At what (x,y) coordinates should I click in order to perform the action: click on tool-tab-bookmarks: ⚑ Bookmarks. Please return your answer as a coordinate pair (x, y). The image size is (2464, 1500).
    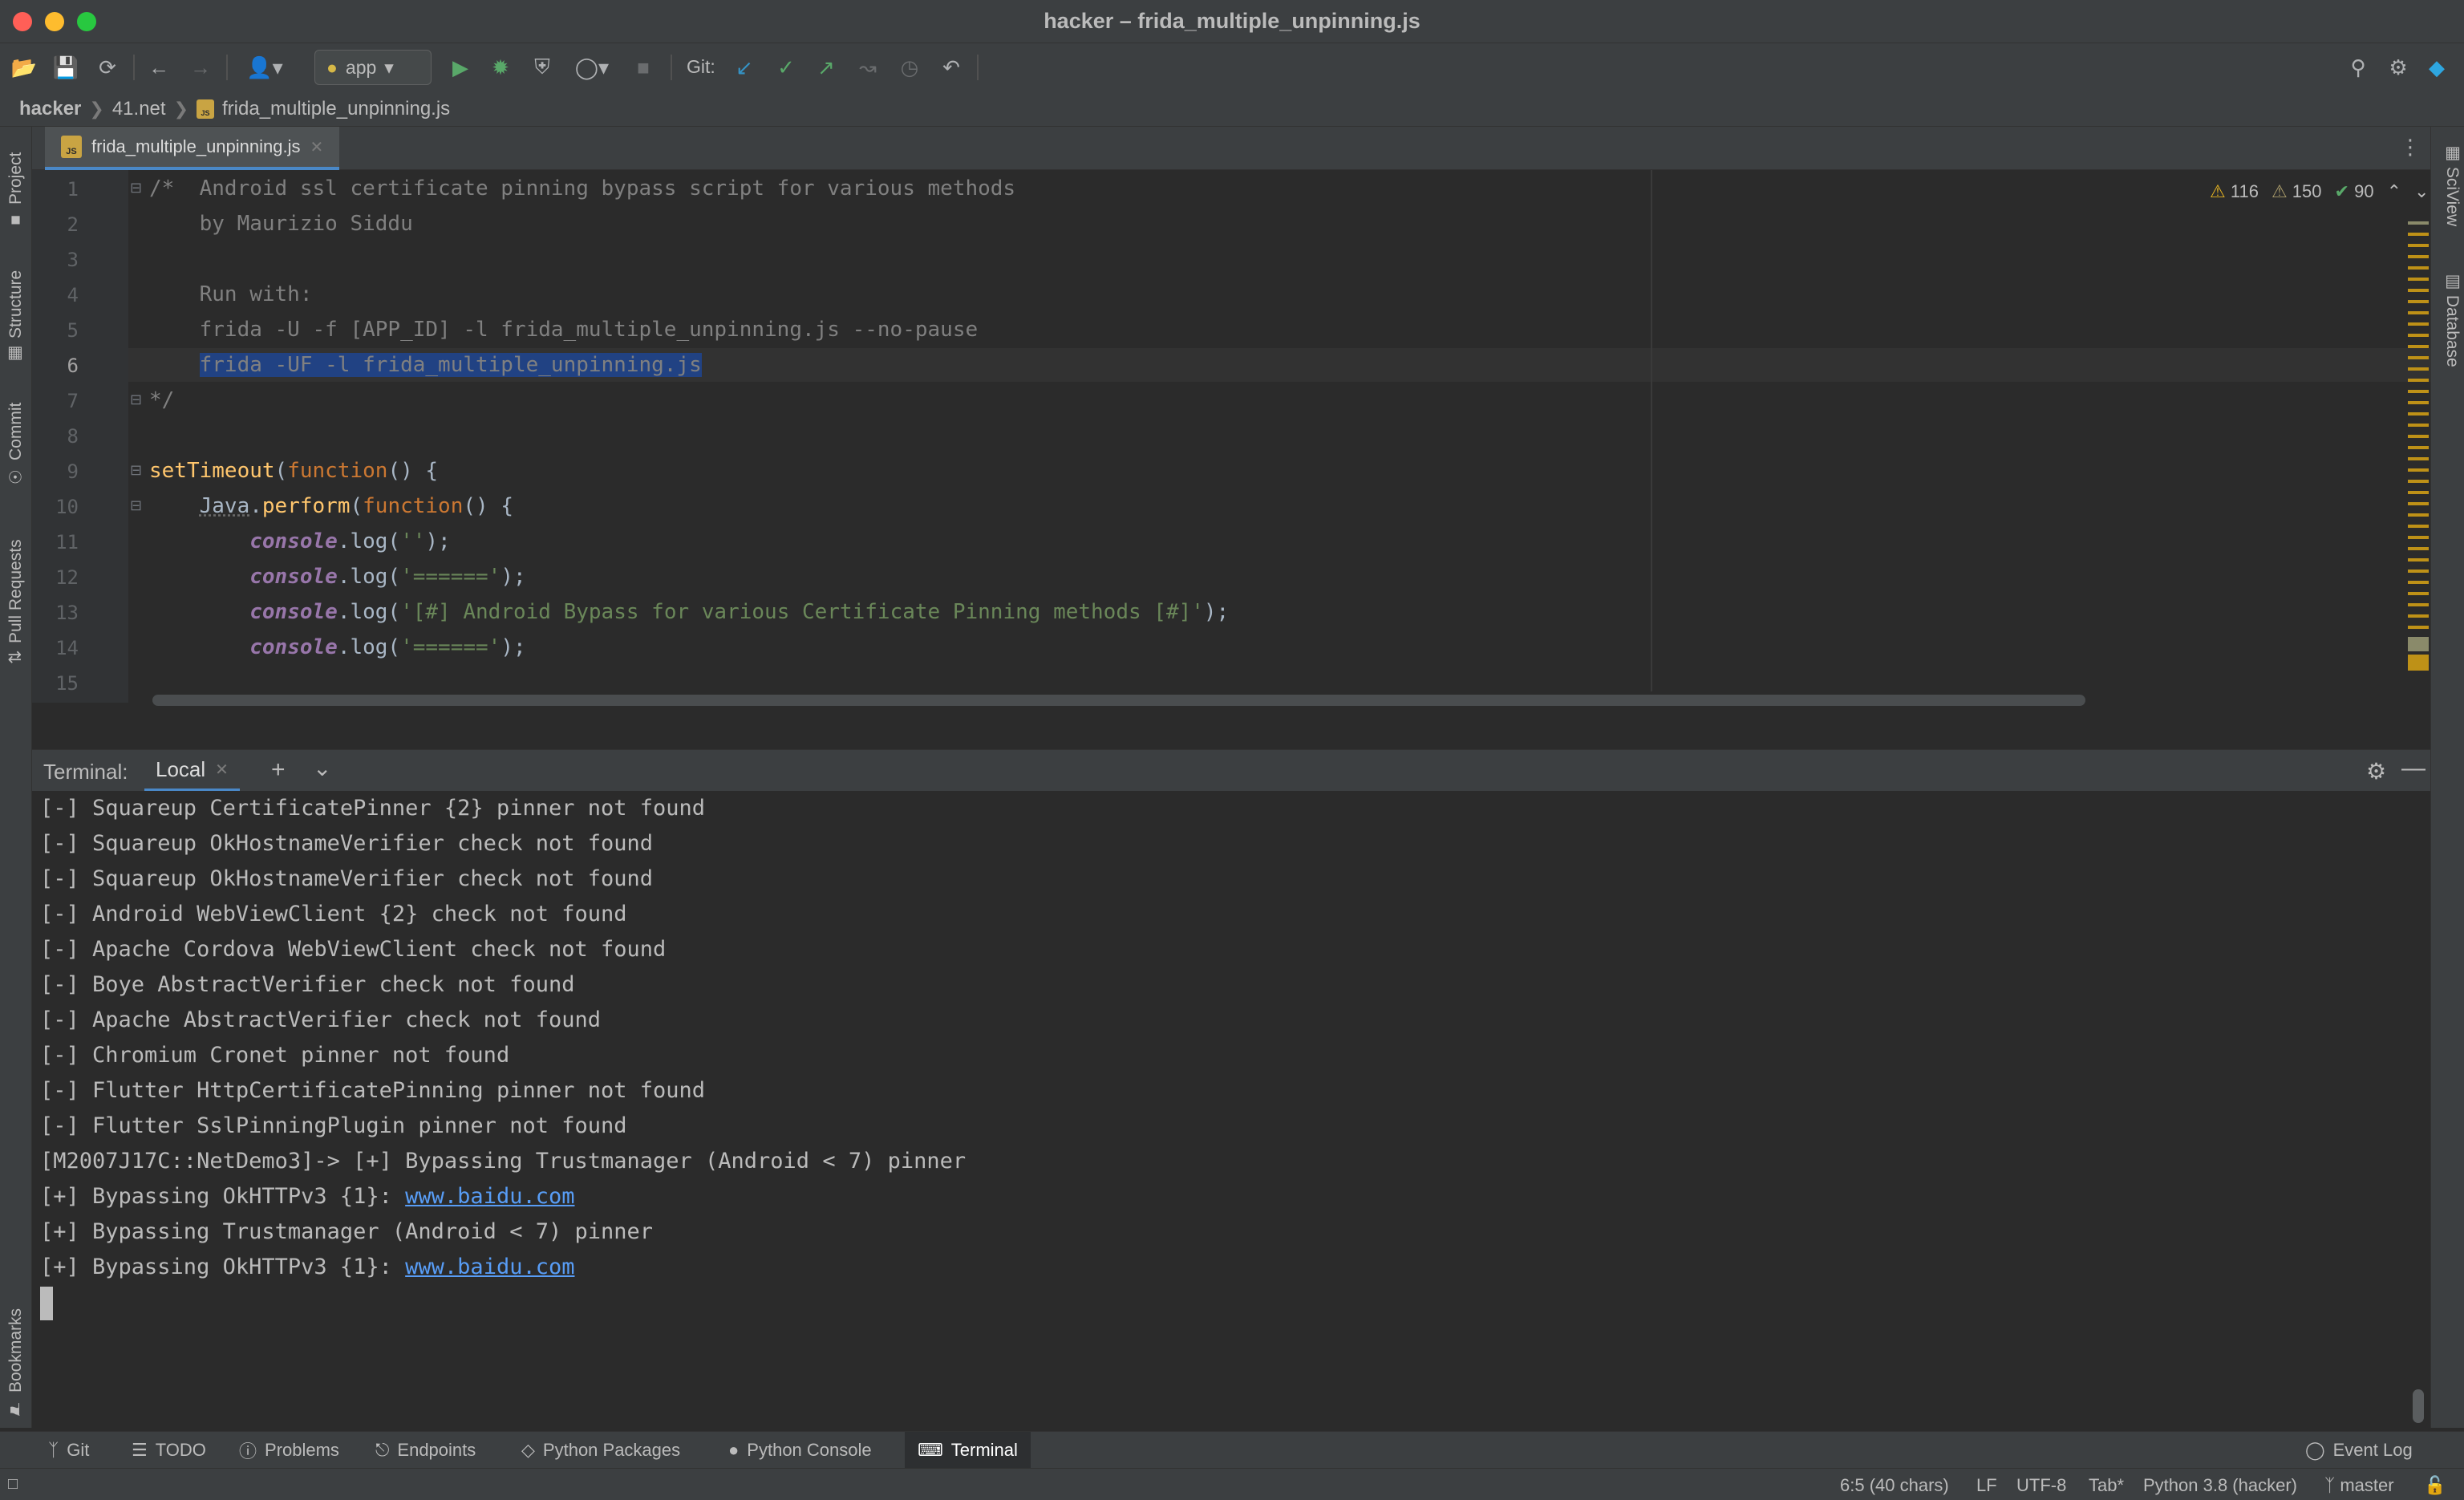
    Looking at the image, I should click on (16, 1354).